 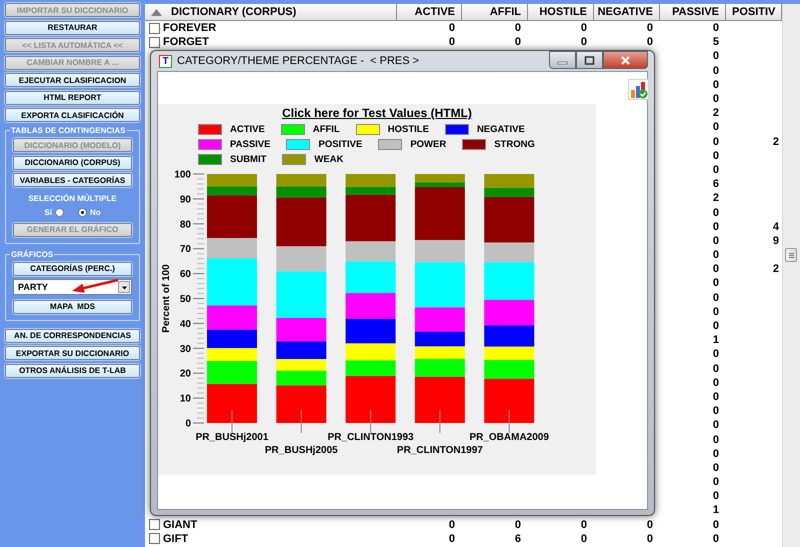 What do you see at coordinates (625, 60) in the screenshot?
I see `close-button` at bounding box center [625, 60].